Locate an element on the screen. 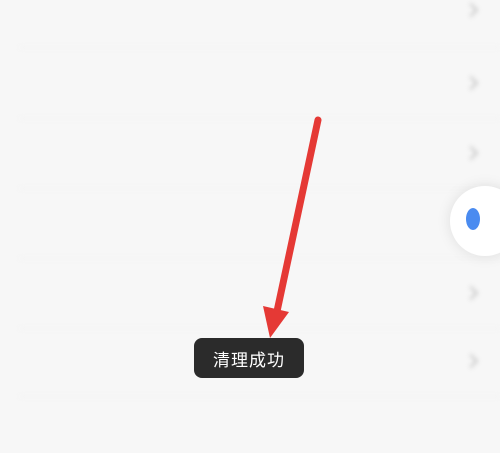  toast-message: 清理成功 is located at coordinates (249, 358).